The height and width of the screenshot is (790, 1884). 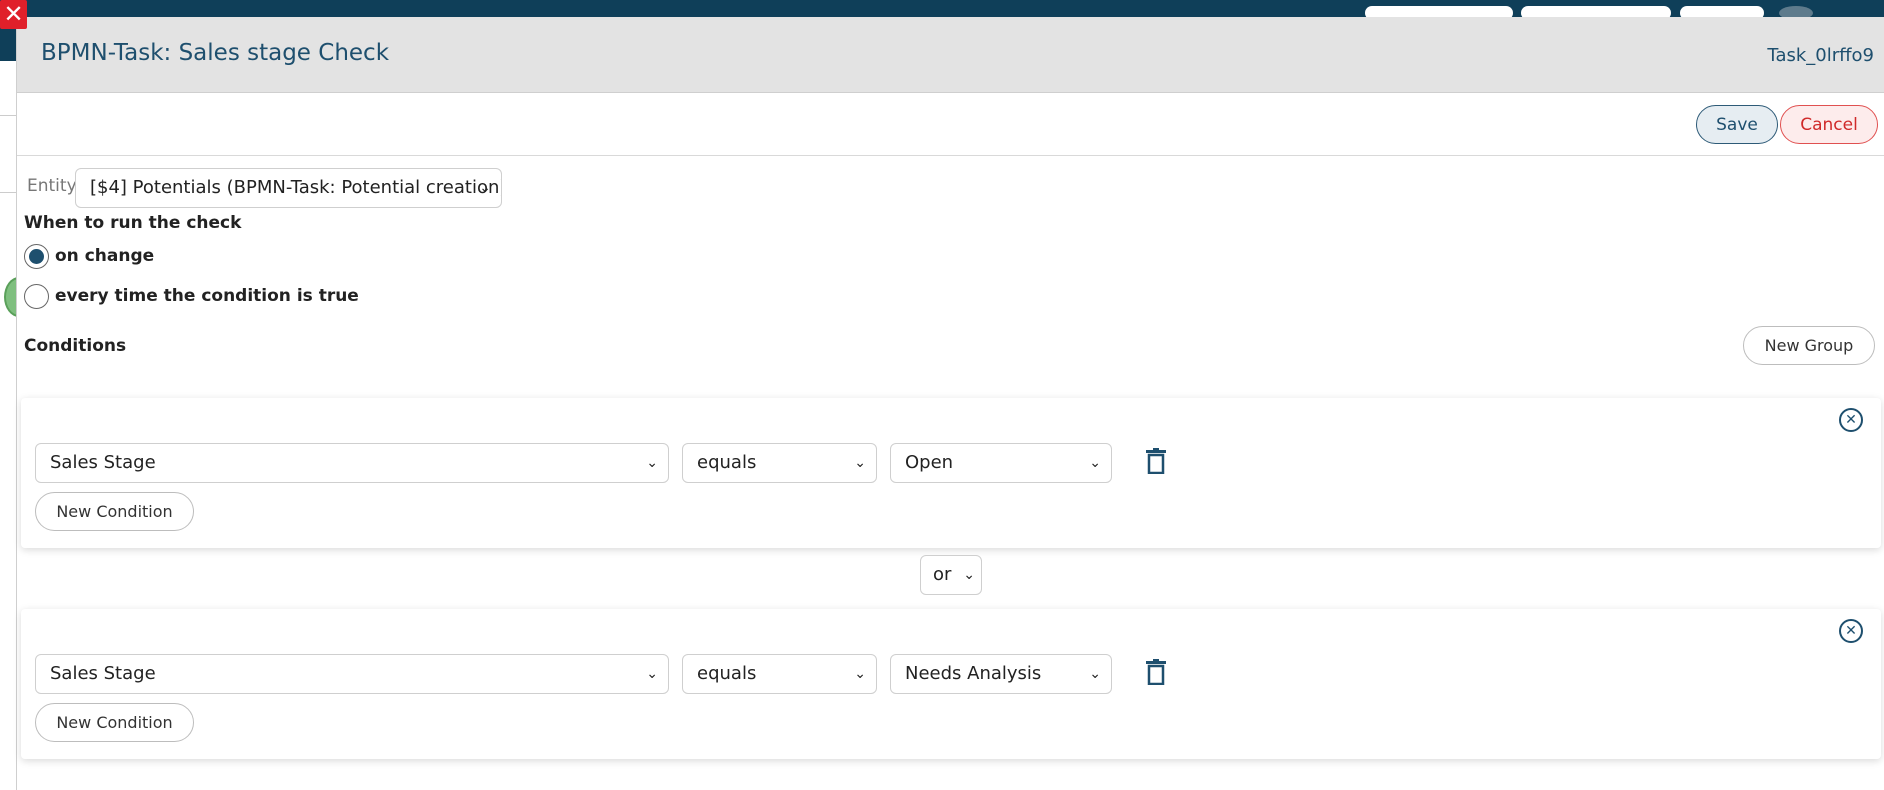 I want to click on radio-label: every time the condition is true, so click(x=207, y=296).